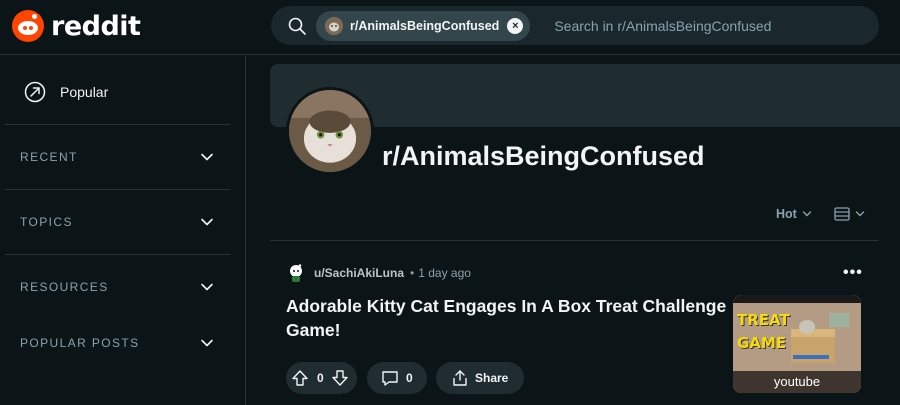 The width and height of the screenshot is (900, 405). Describe the element at coordinates (842, 214) in the screenshot. I see `card-view-icon` at that location.